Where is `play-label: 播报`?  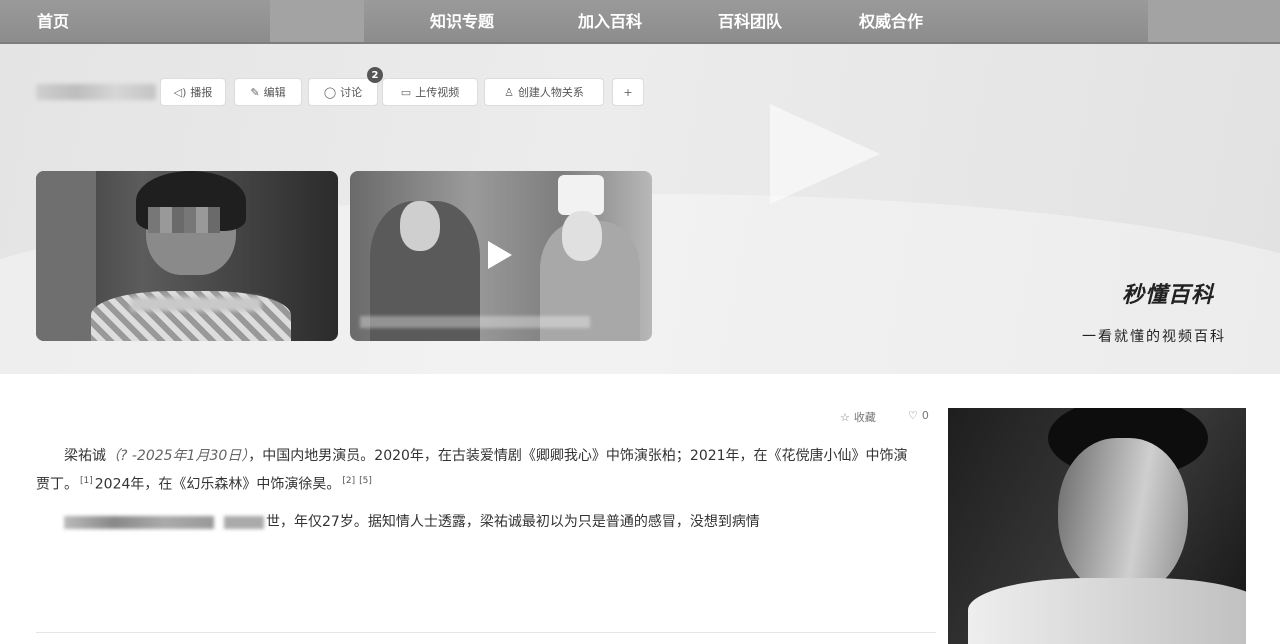
play-label: 播报 is located at coordinates (201, 92).